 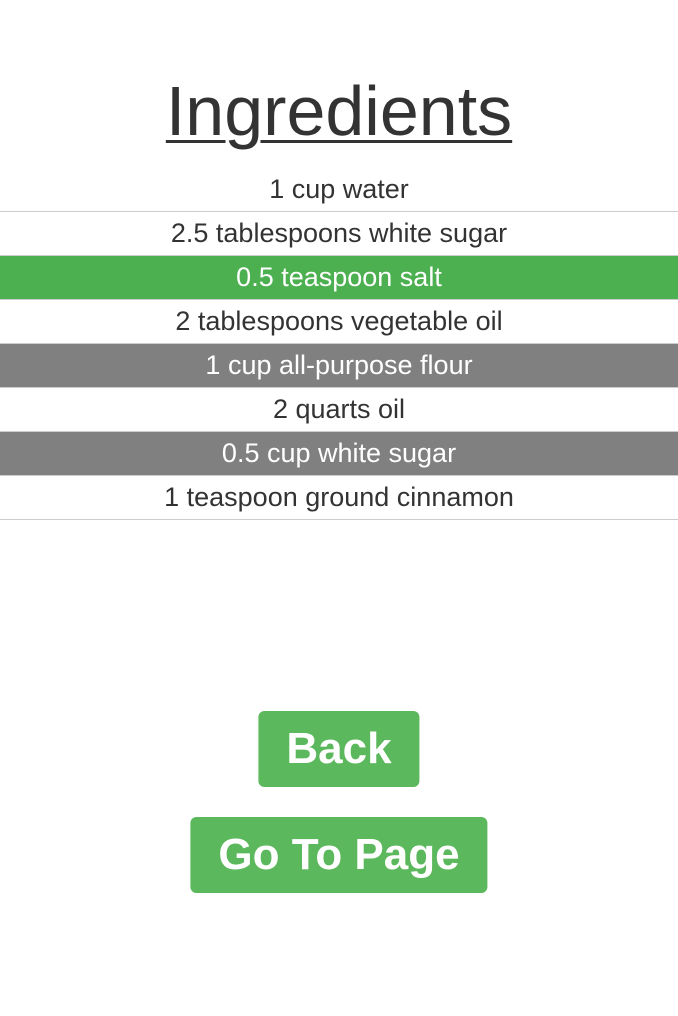 I want to click on ingredient-item: 2 quarts oil, so click(x=339, y=410).